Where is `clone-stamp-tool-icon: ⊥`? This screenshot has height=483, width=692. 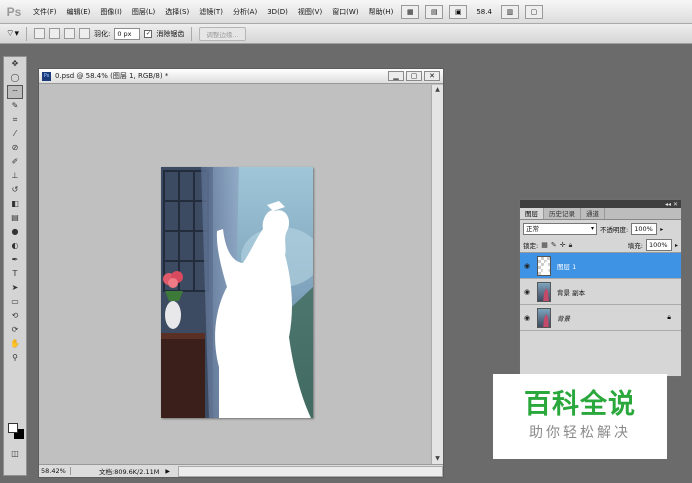
clone-stamp-tool-icon: ⊥ is located at coordinates (15, 176).